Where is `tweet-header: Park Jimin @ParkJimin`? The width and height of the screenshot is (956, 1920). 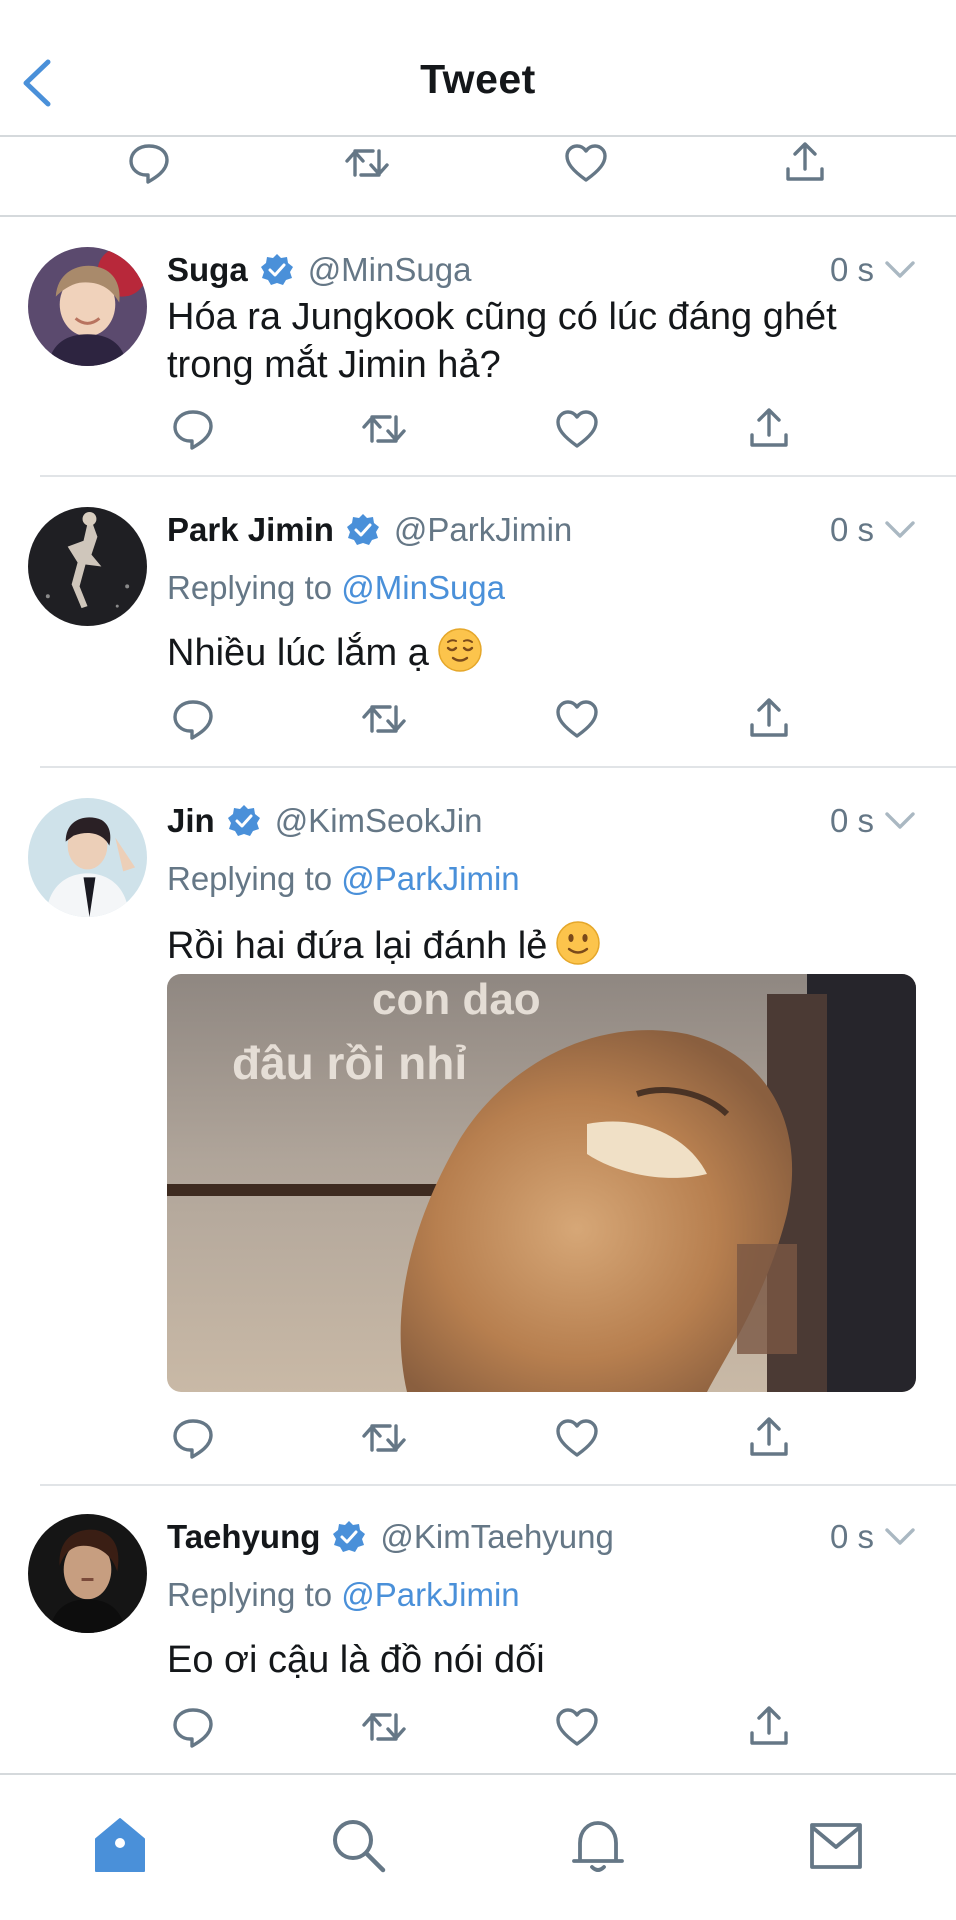
tweet-header: Park Jimin @ParkJimin is located at coordinates (541, 530).